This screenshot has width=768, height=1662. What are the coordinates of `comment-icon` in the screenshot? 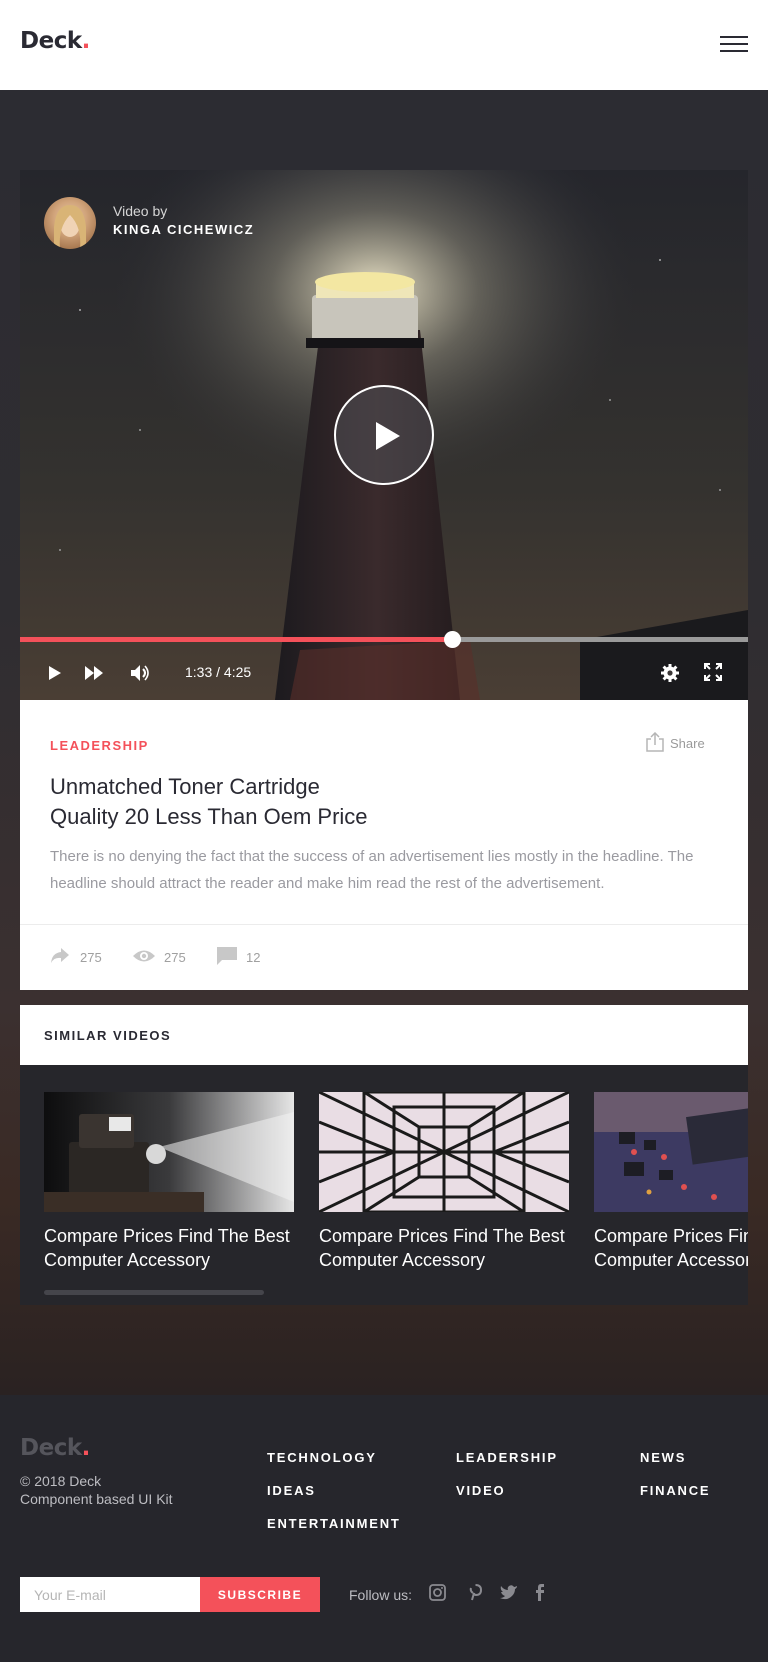 It's located at (227, 956).